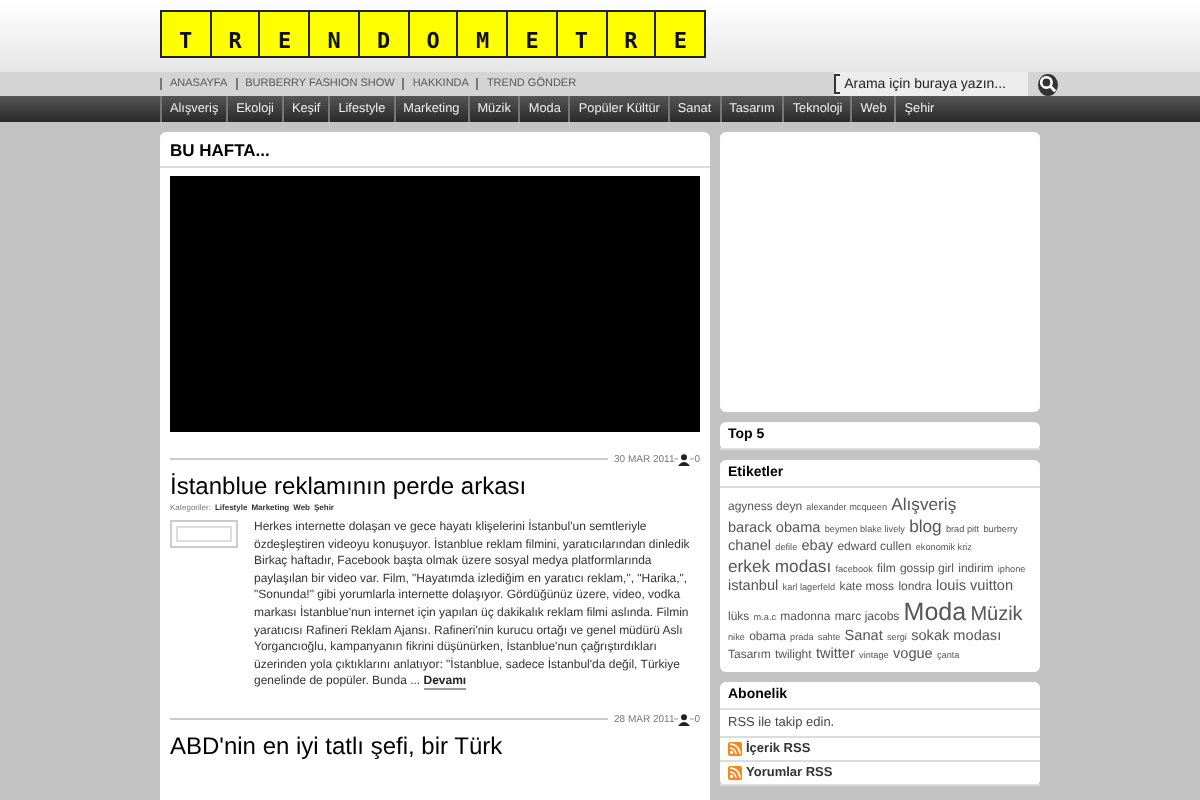  I want to click on post-title: İstanblue reklamının perde arkası, so click(435, 486).